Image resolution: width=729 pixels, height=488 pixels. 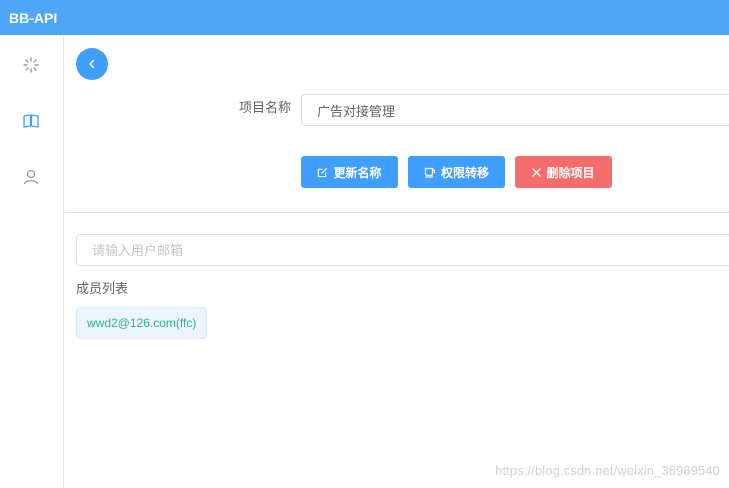 What do you see at coordinates (102, 288) in the screenshot?
I see `member-list-title: 成员列表` at bounding box center [102, 288].